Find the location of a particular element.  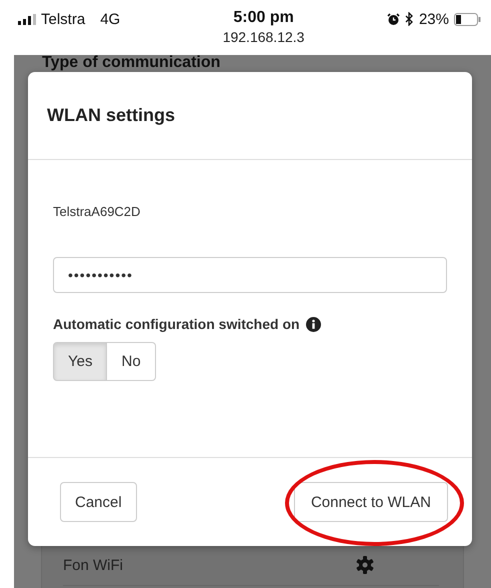

clock-time: 5:00 pm is located at coordinates (263, 18).